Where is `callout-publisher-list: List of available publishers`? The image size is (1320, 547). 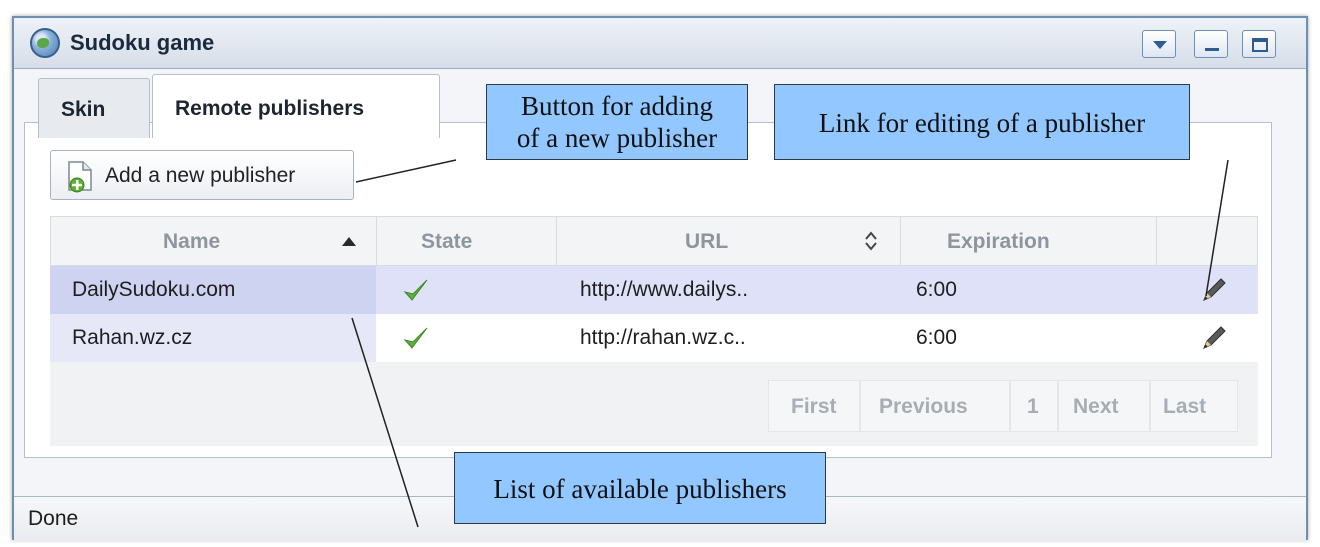
callout-publisher-list: List of available publishers is located at coordinates (640, 488).